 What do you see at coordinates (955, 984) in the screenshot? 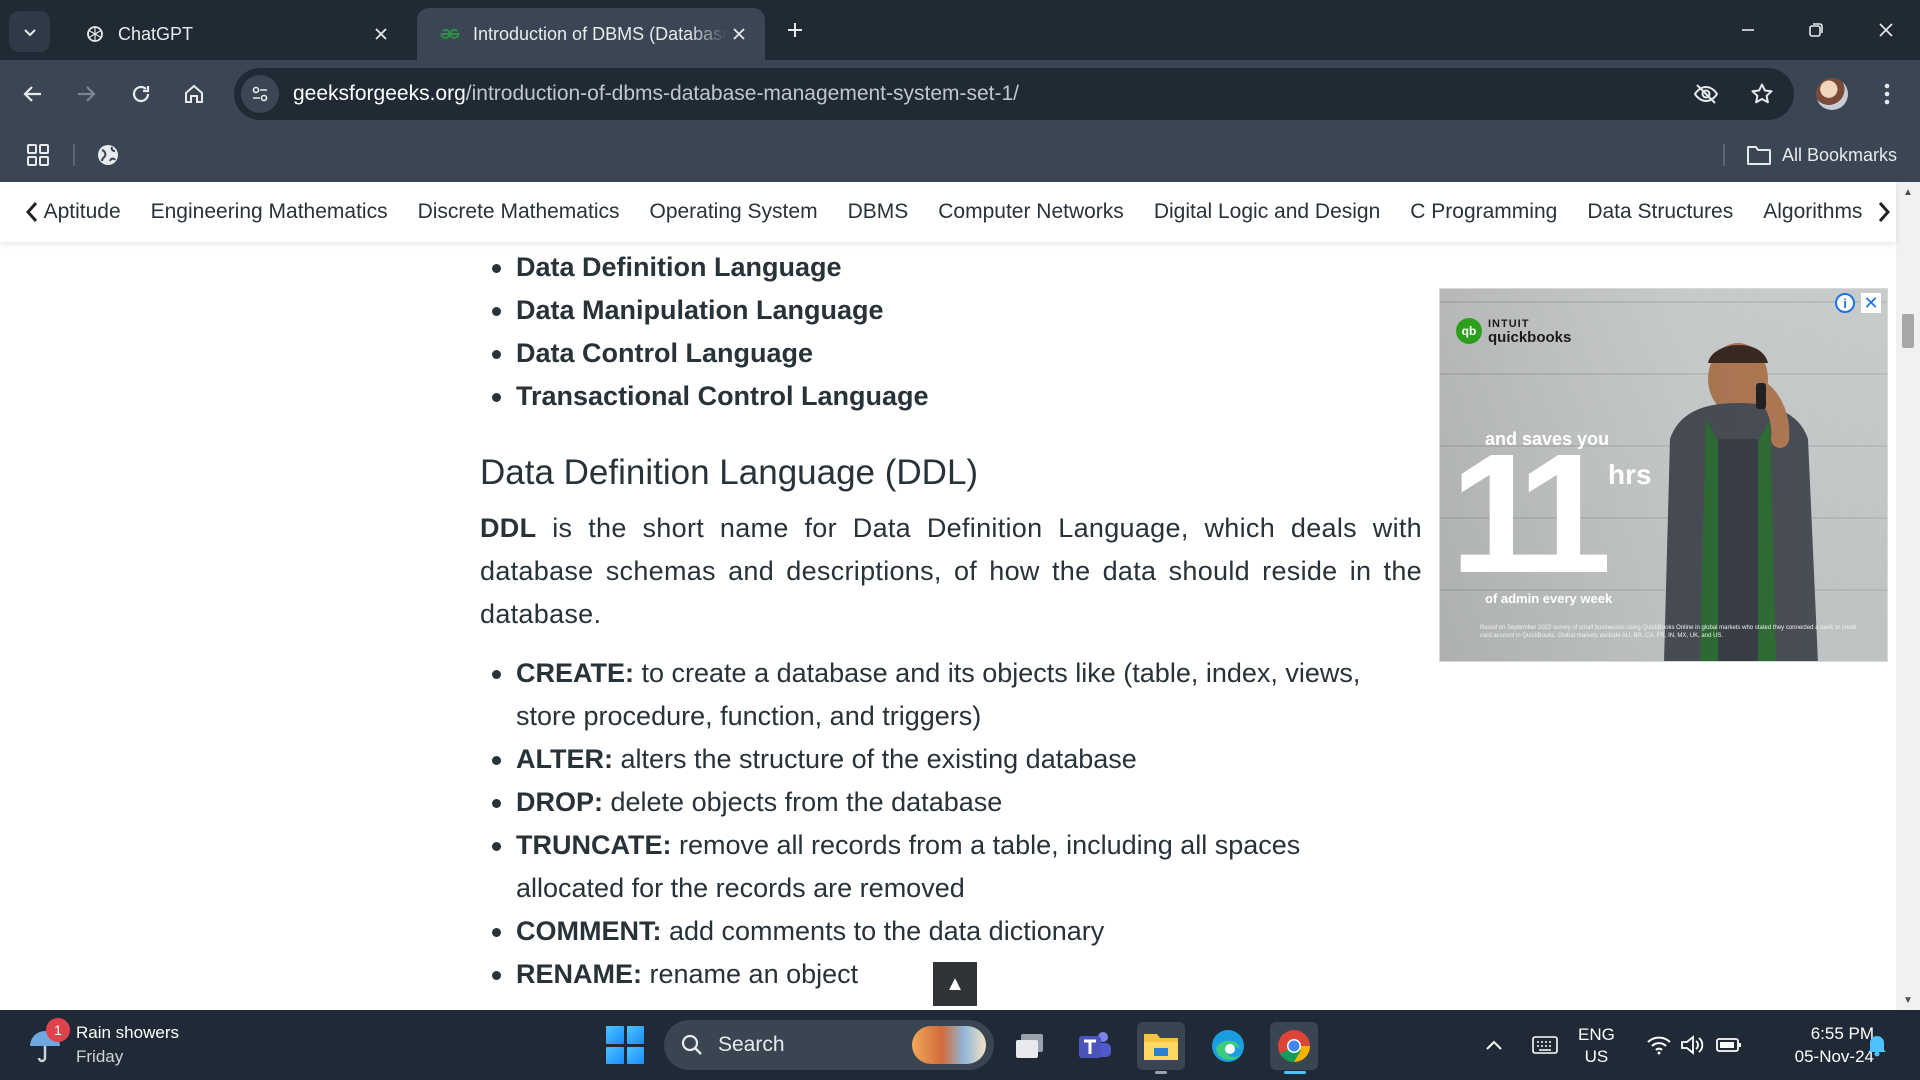
I see `scroll-to-top-button: ▲` at bounding box center [955, 984].